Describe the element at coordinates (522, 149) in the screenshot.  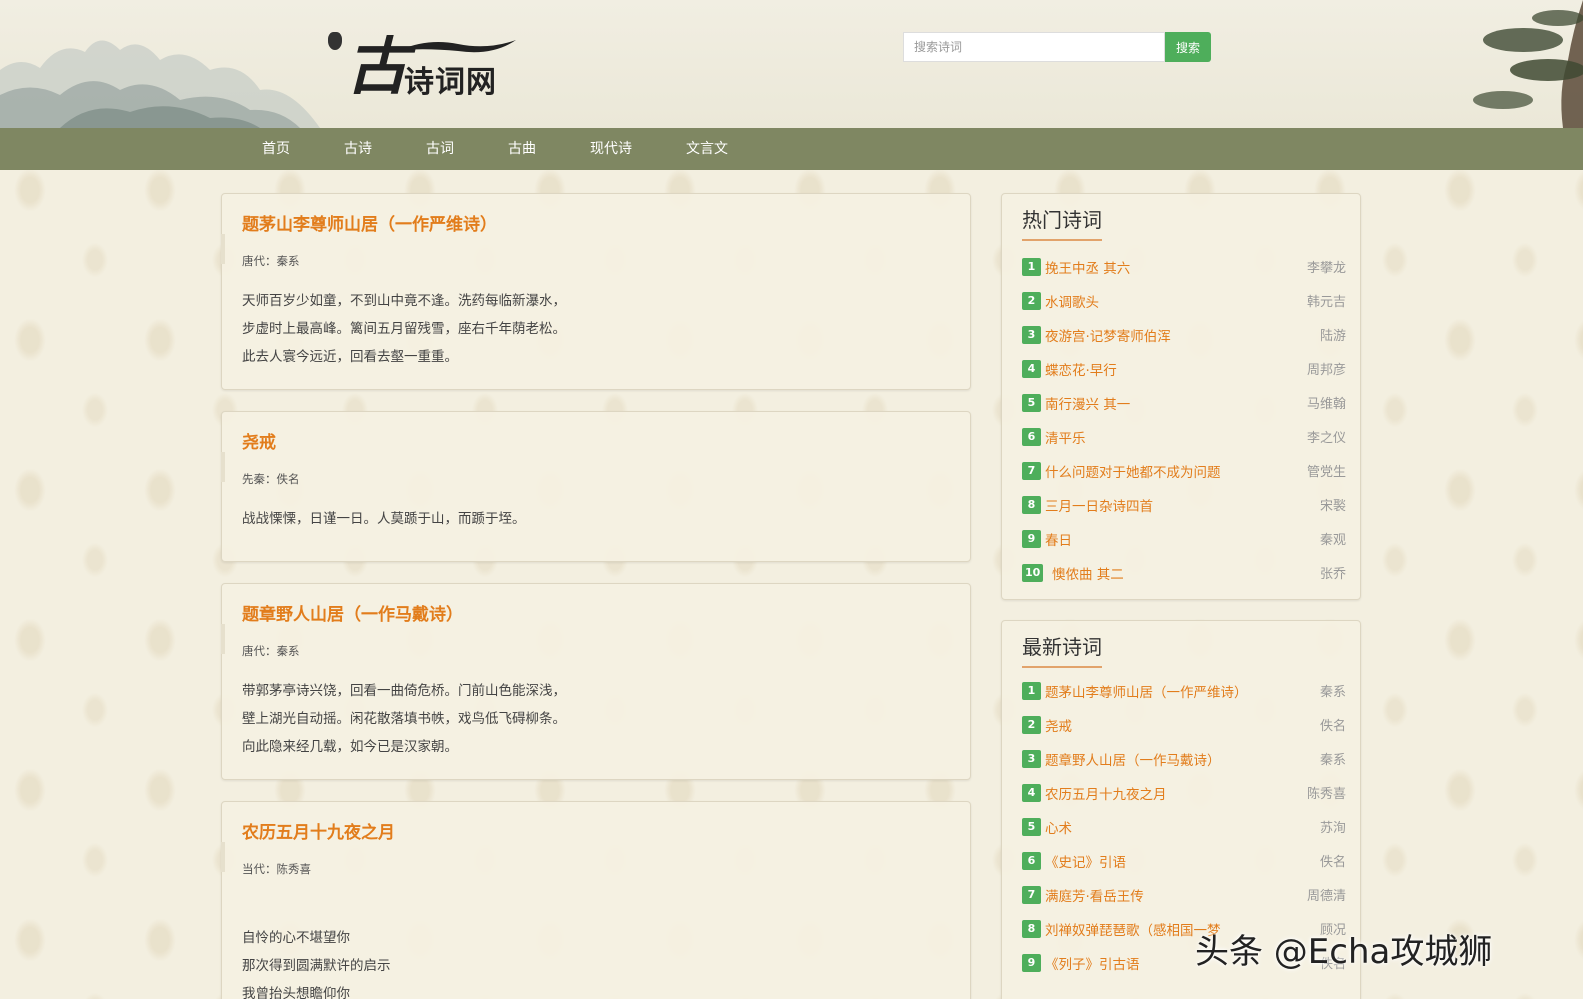
I see `nav-guqu: 古曲` at that location.